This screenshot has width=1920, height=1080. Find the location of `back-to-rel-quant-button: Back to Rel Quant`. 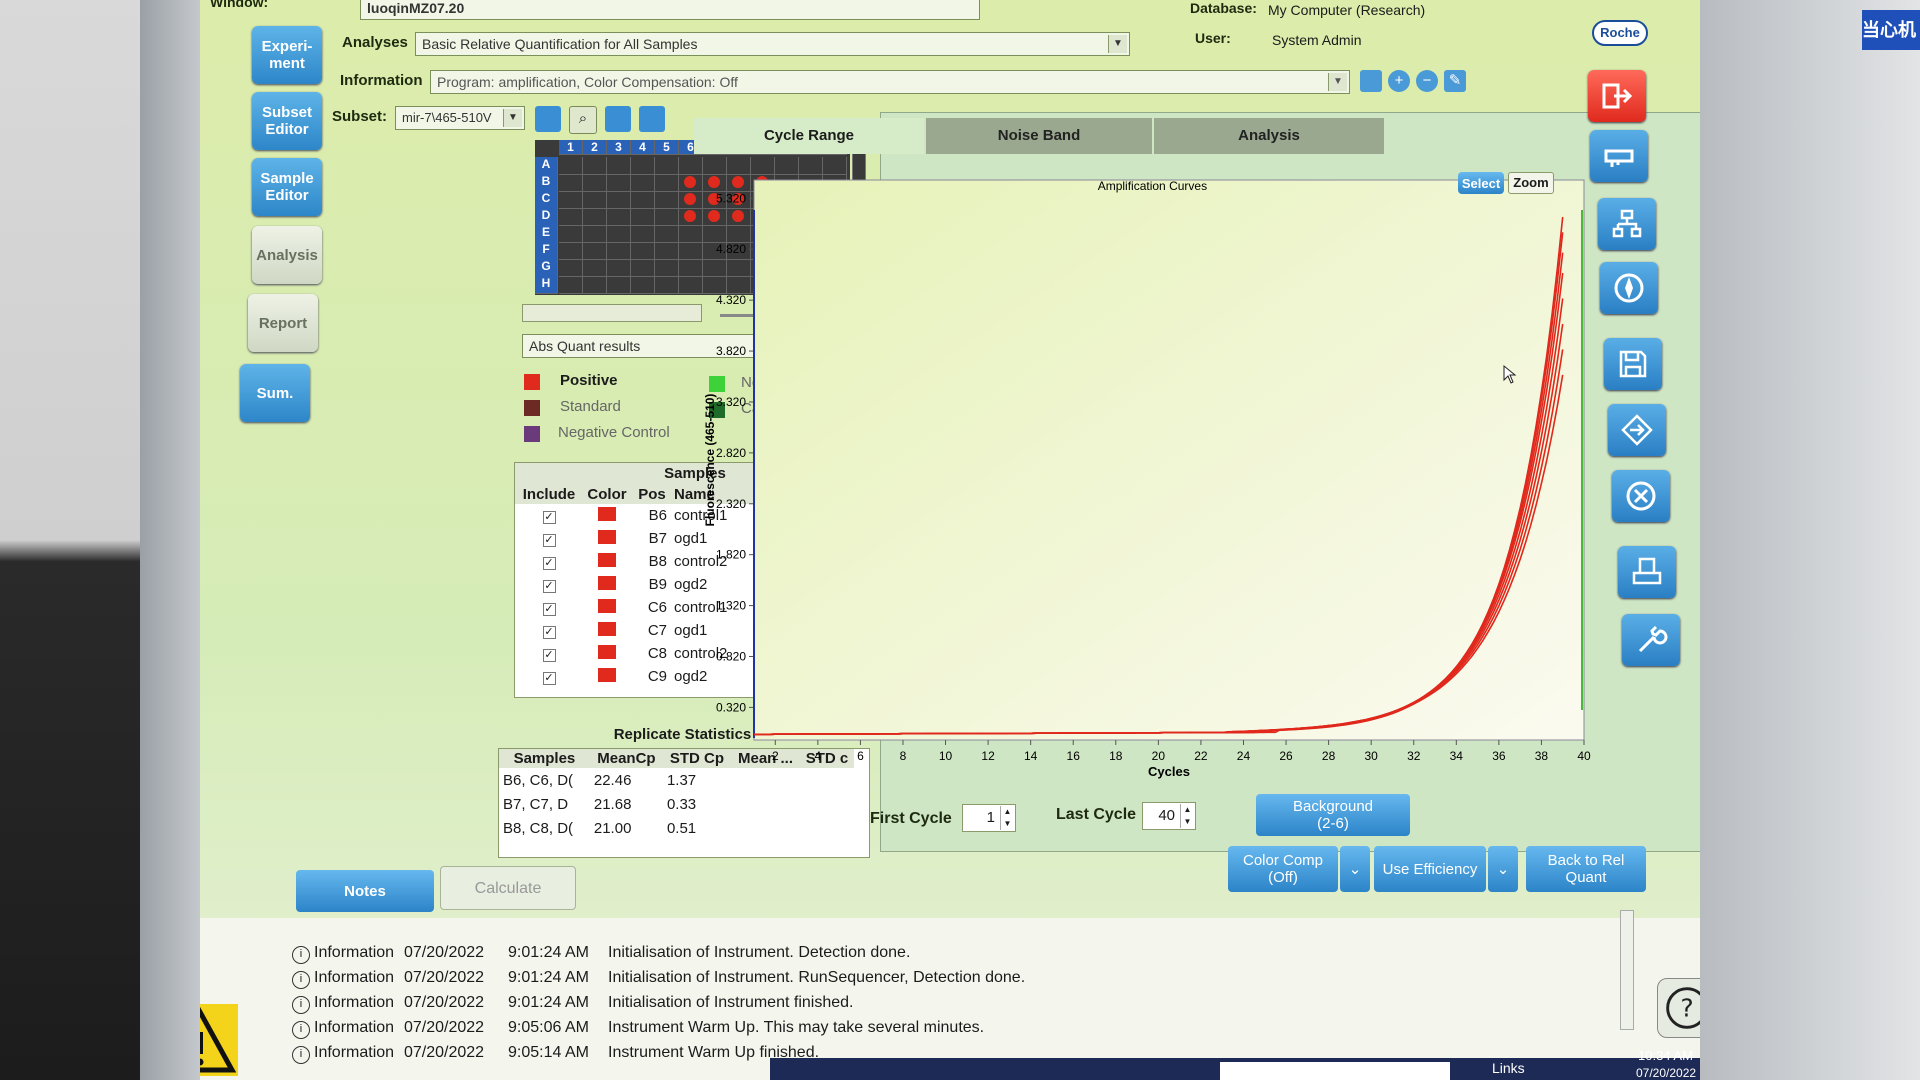

back-to-rel-quant-button: Back to Rel Quant is located at coordinates (1586, 869).